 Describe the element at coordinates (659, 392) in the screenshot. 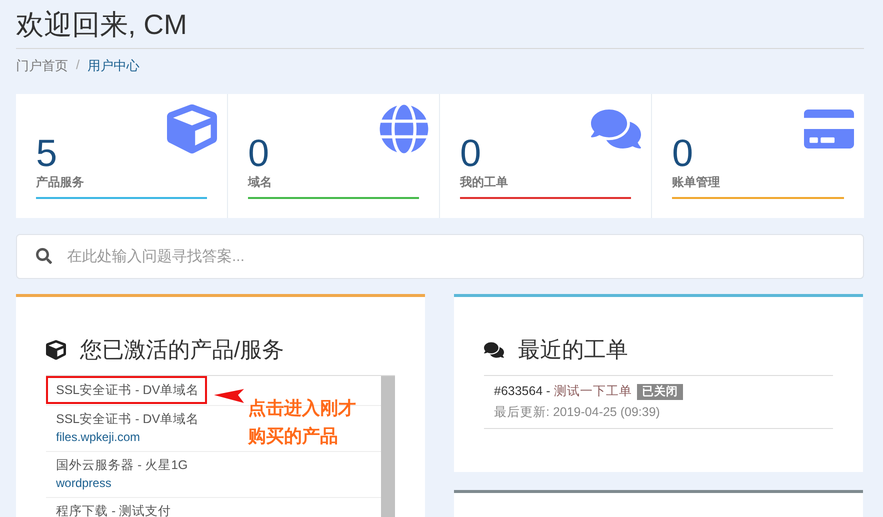

I see `status-badge: 已关闭` at that location.